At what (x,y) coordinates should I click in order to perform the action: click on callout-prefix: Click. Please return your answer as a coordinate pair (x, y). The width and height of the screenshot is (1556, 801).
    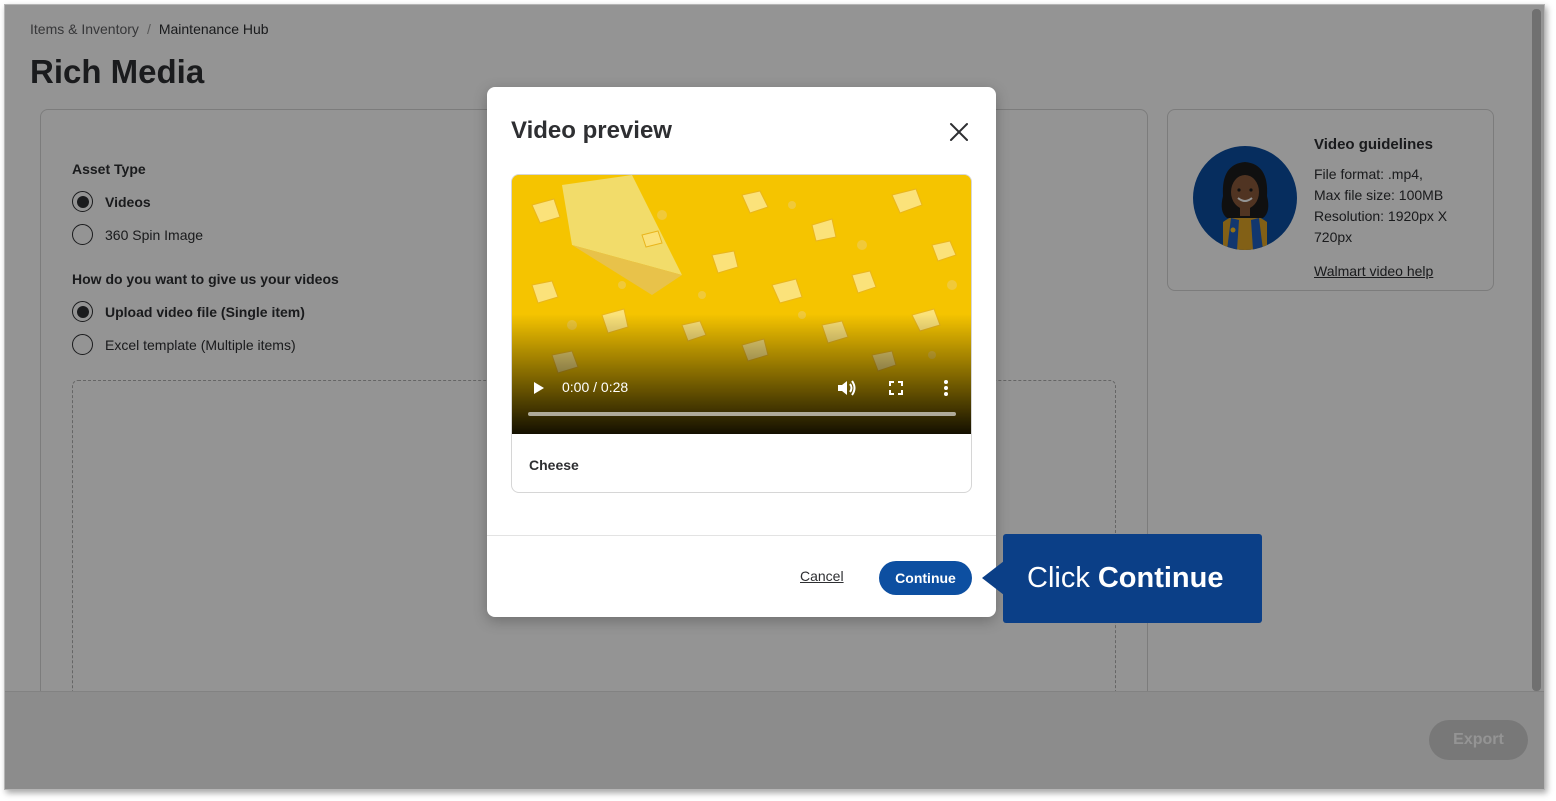
    Looking at the image, I should click on (1058, 578).